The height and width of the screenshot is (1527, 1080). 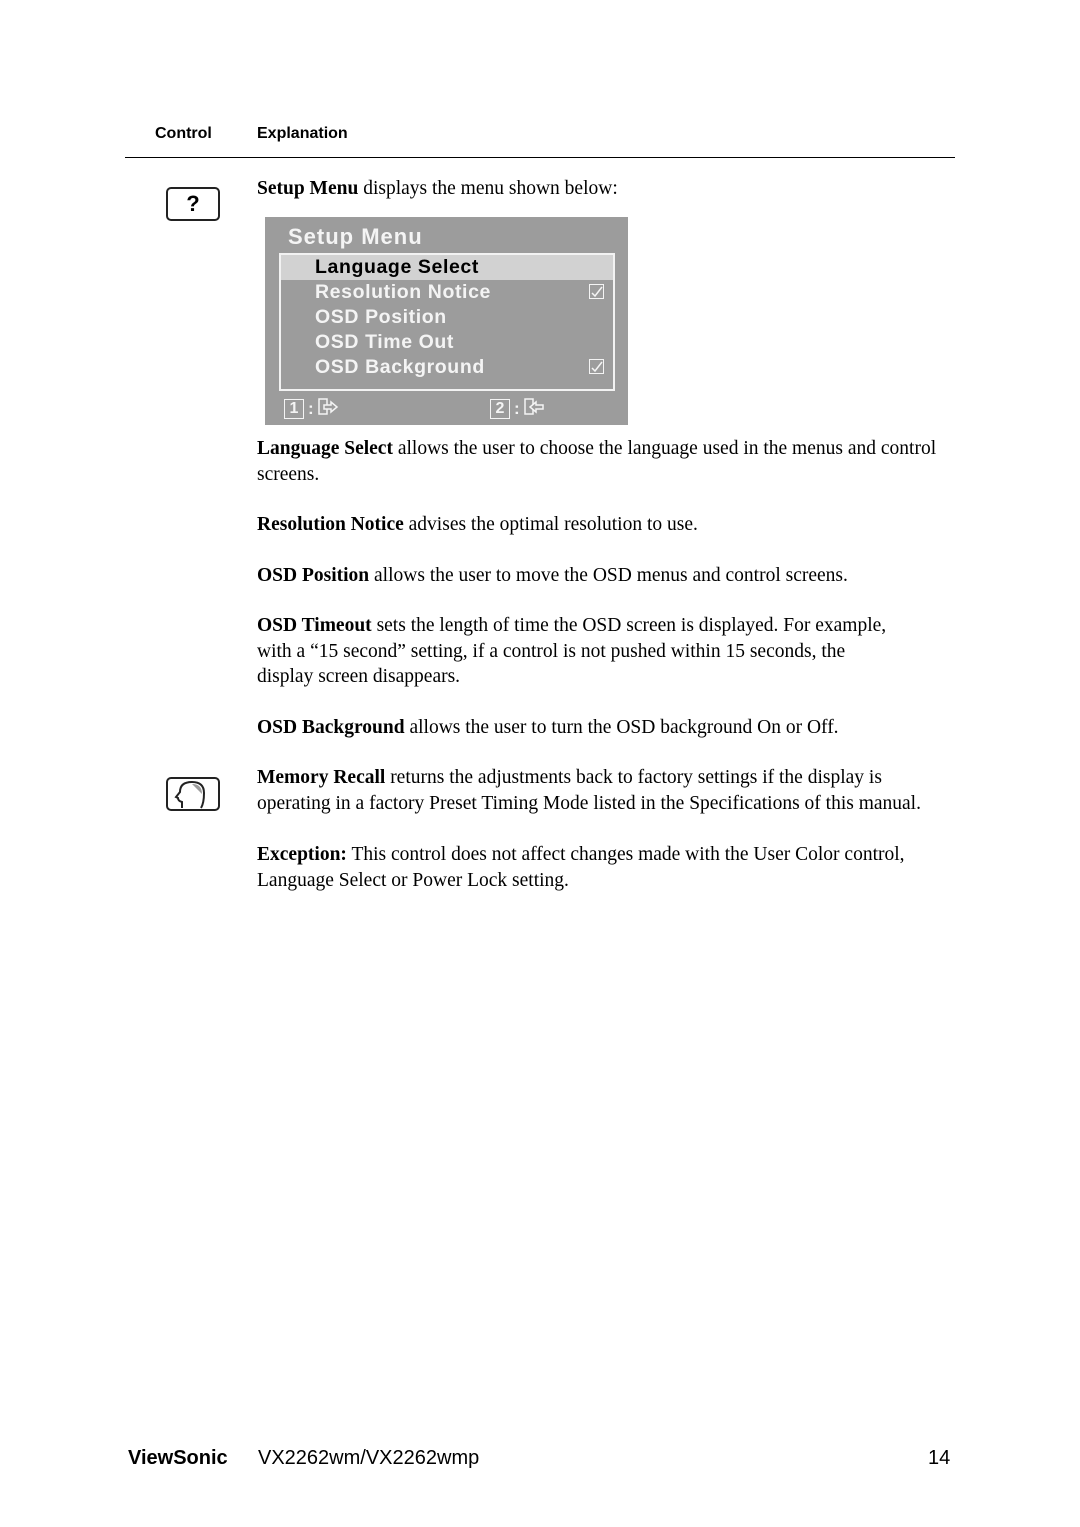 What do you see at coordinates (193, 794) in the screenshot?
I see `memory-recall-head-icon` at bounding box center [193, 794].